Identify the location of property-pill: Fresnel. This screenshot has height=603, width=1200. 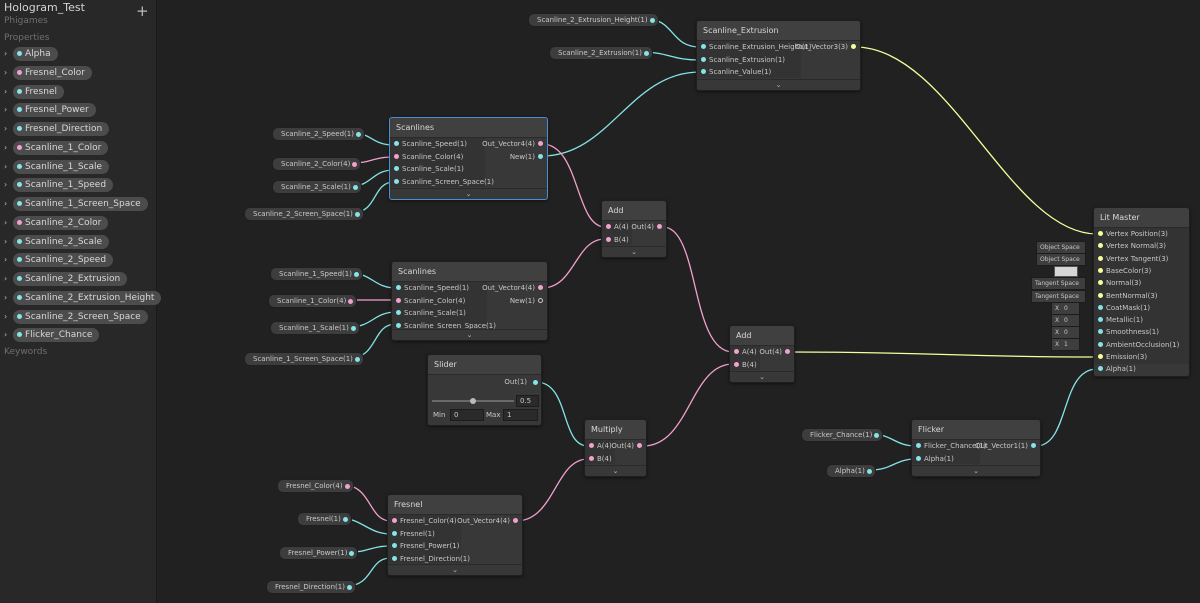
(38, 91).